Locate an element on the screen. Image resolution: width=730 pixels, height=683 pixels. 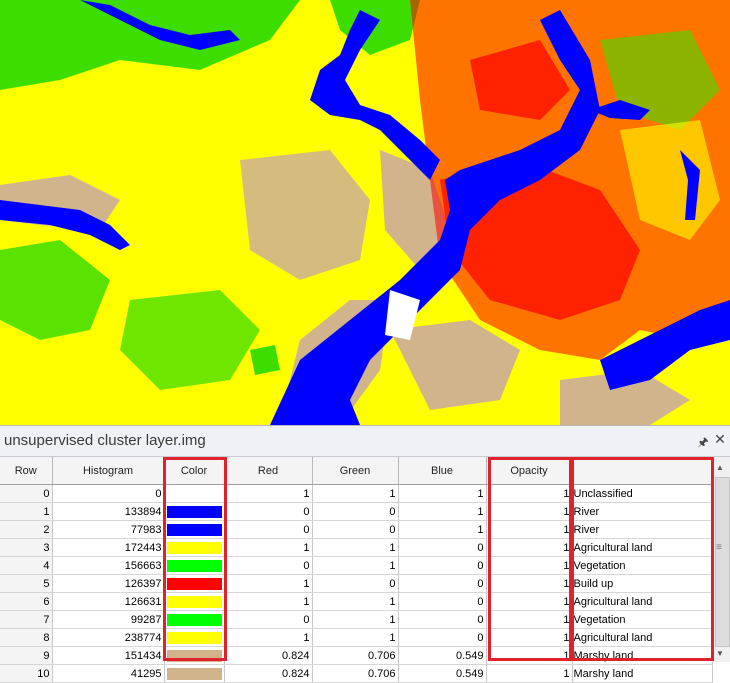
table-row: 10 41295 0.824 0.706 0.549 1 Marshy land is located at coordinates (356, 673).